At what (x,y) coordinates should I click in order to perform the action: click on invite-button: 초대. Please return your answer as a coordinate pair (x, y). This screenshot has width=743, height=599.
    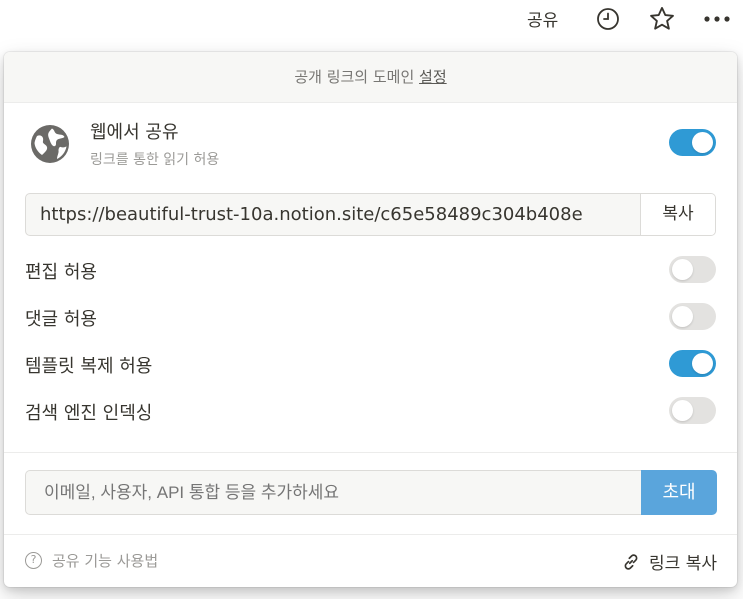
    Looking at the image, I should click on (679, 492).